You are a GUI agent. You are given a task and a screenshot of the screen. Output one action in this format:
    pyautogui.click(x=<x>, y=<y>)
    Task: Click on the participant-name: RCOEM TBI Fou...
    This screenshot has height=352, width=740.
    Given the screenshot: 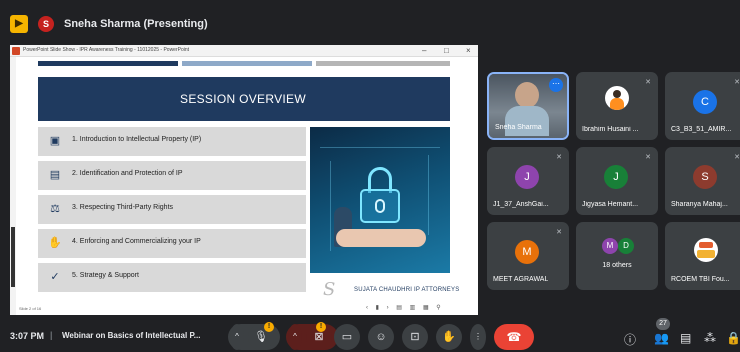 What is the action you would take?
    pyautogui.click(x=700, y=279)
    